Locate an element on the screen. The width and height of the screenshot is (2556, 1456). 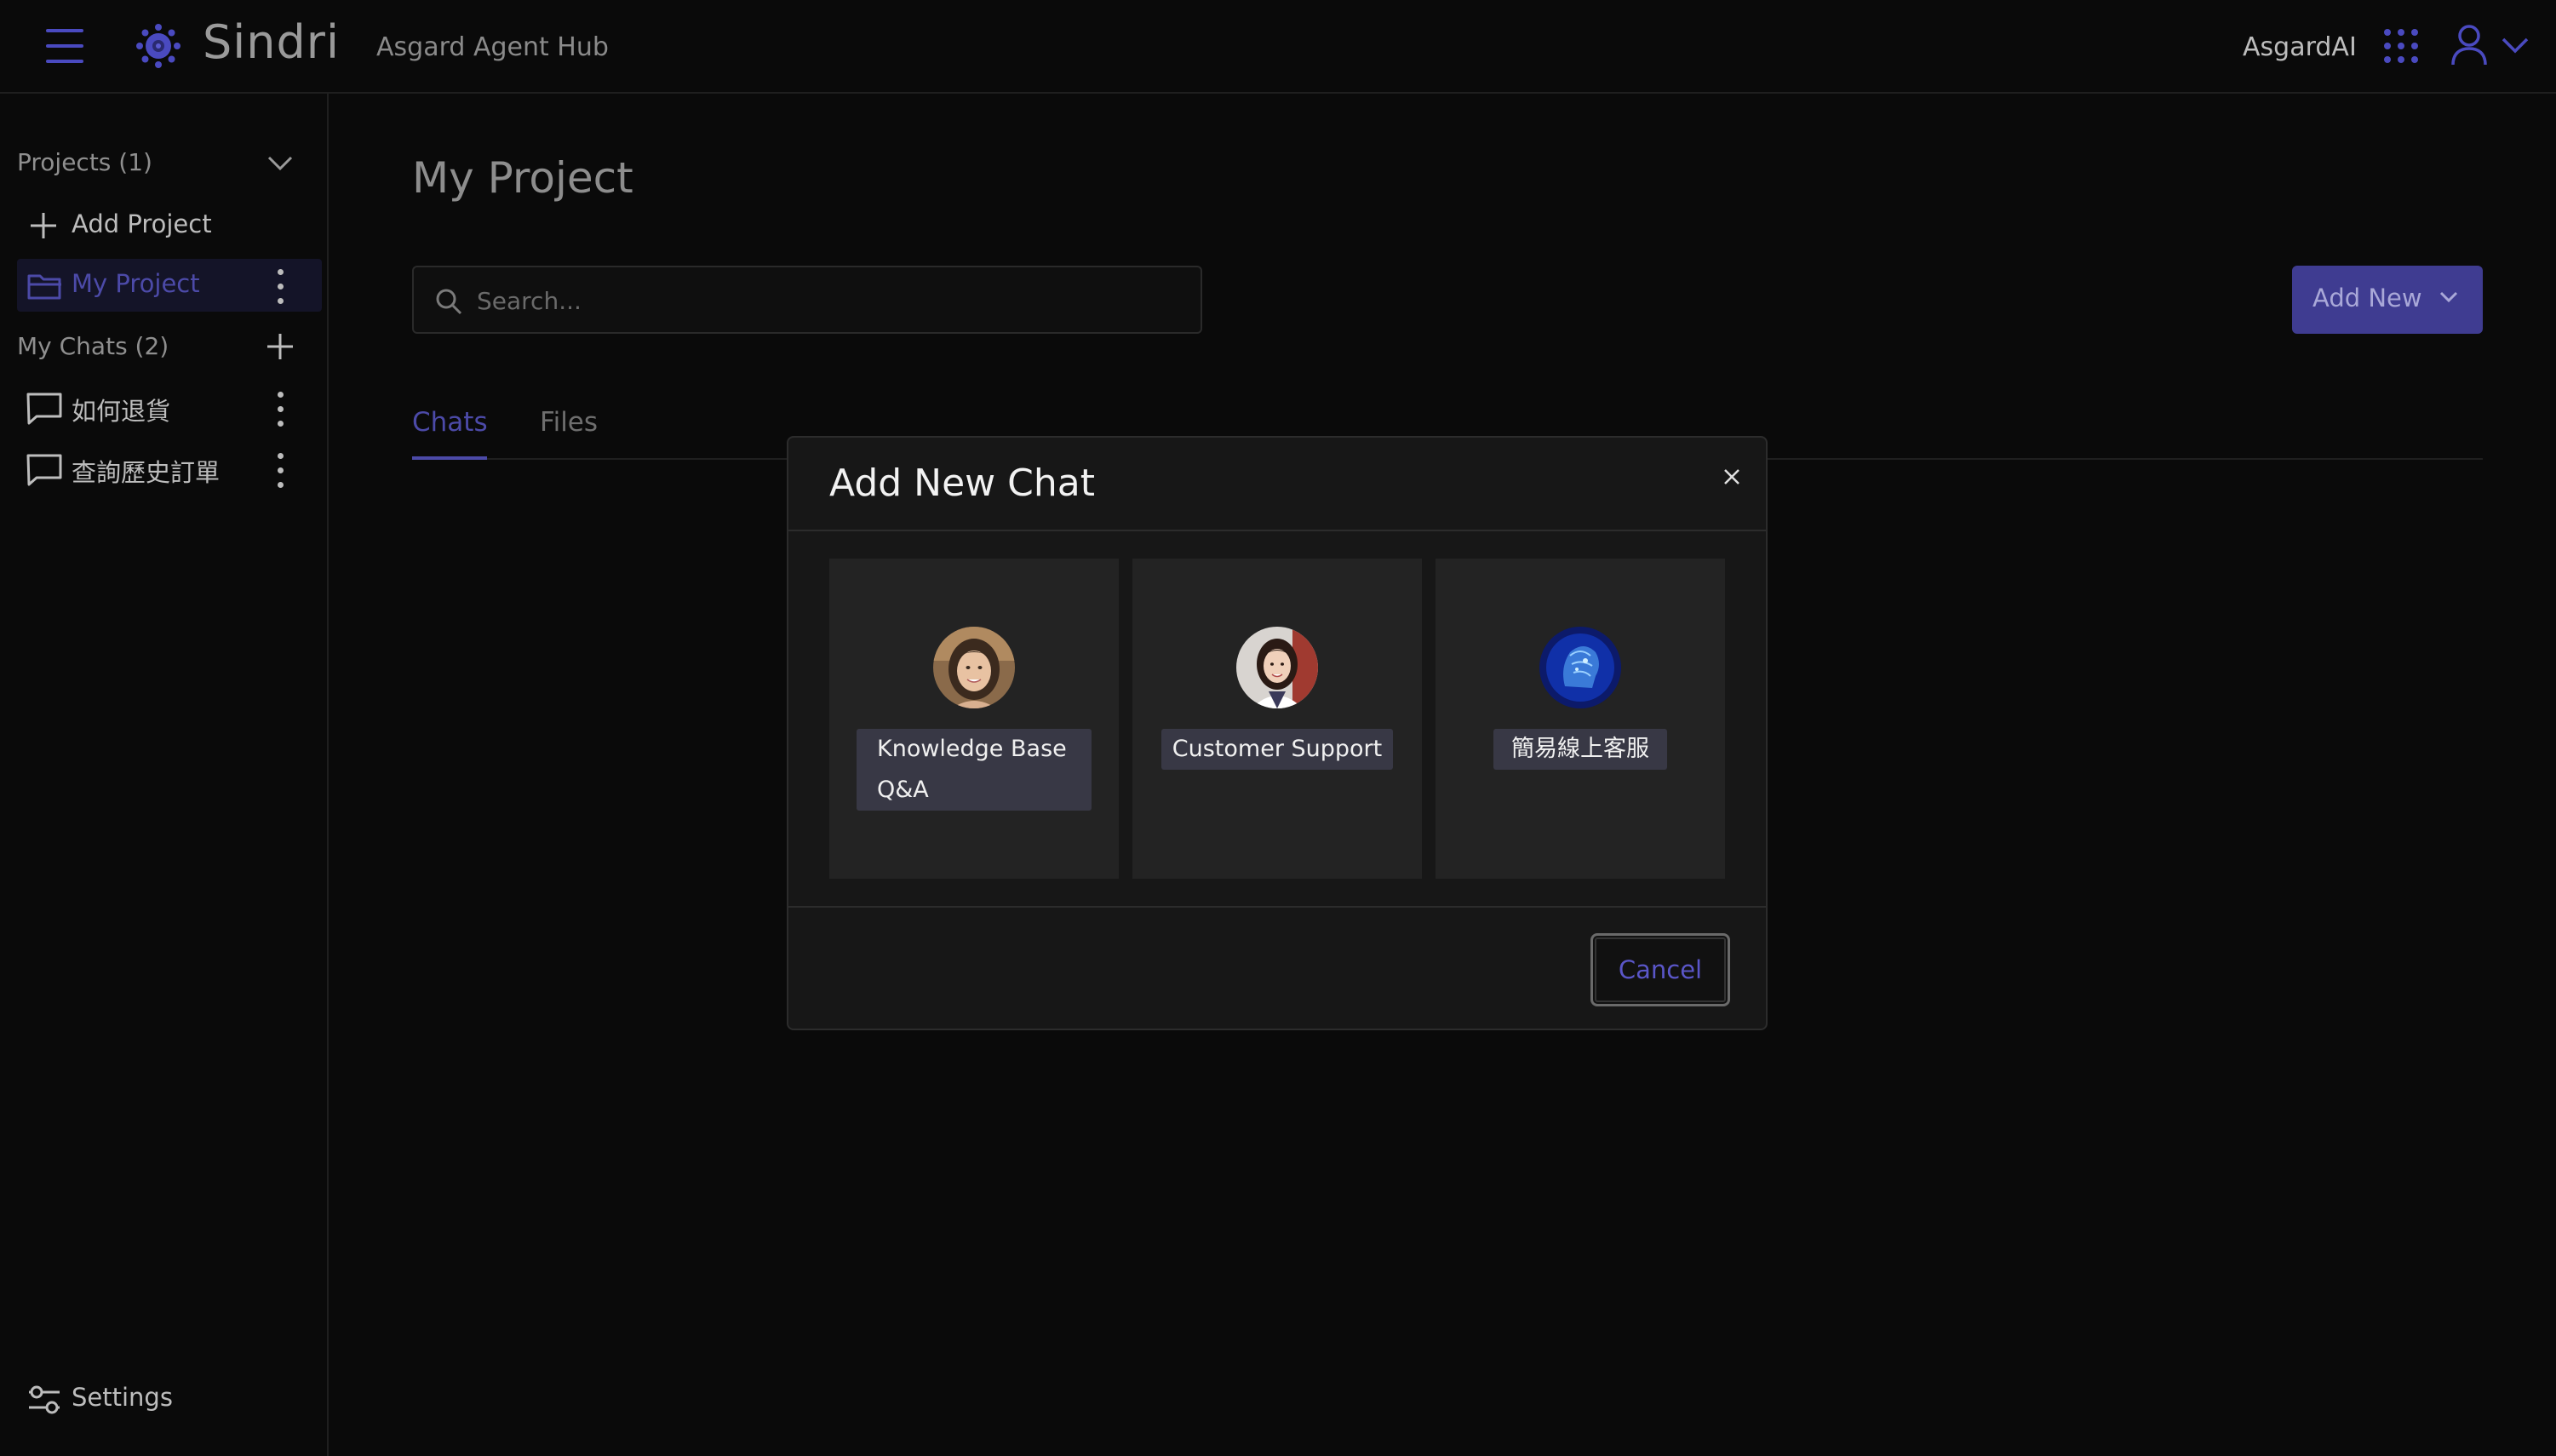
tab-files: Files is located at coordinates (569, 423).